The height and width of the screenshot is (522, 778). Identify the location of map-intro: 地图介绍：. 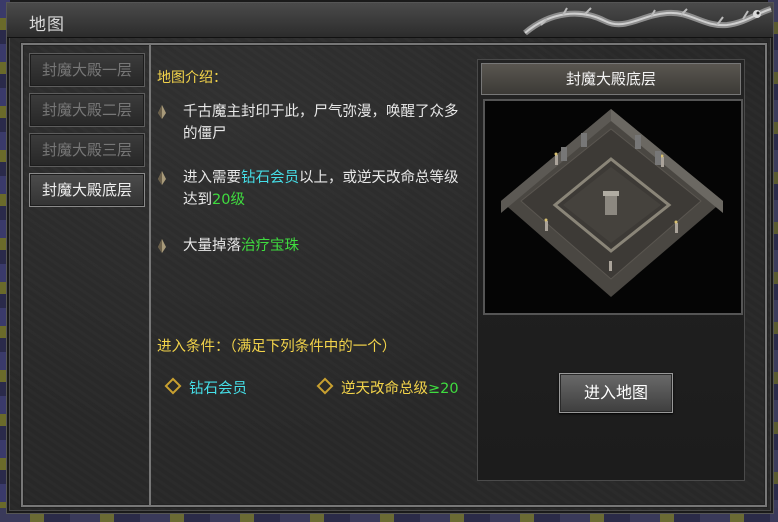
(312, 77).